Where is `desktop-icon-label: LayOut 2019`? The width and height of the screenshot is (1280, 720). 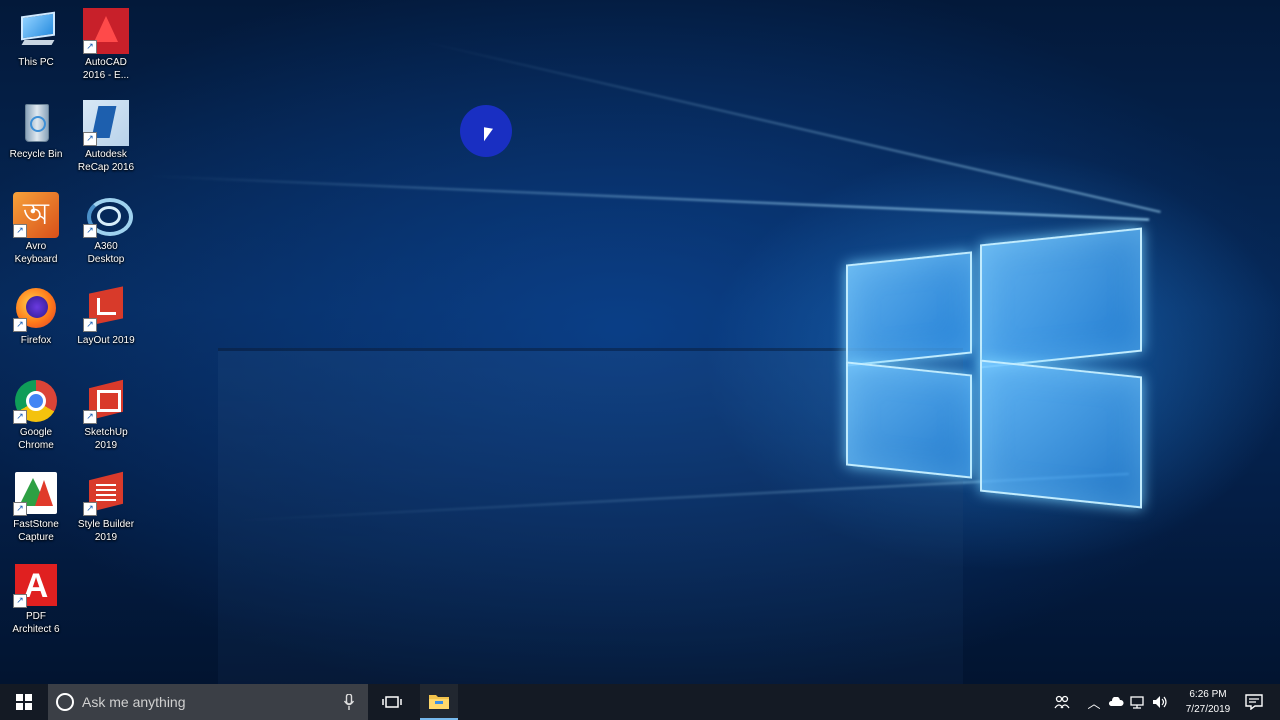
desktop-icon-label: LayOut 2019 is located at coordinates (106, 340).